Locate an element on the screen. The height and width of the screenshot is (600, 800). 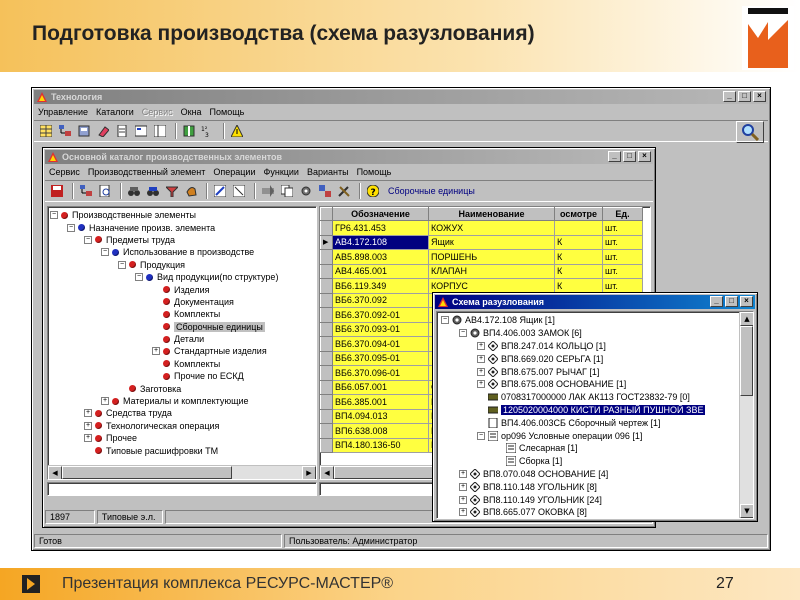
row-marker: ▶ is located at coordinates (326, 242).